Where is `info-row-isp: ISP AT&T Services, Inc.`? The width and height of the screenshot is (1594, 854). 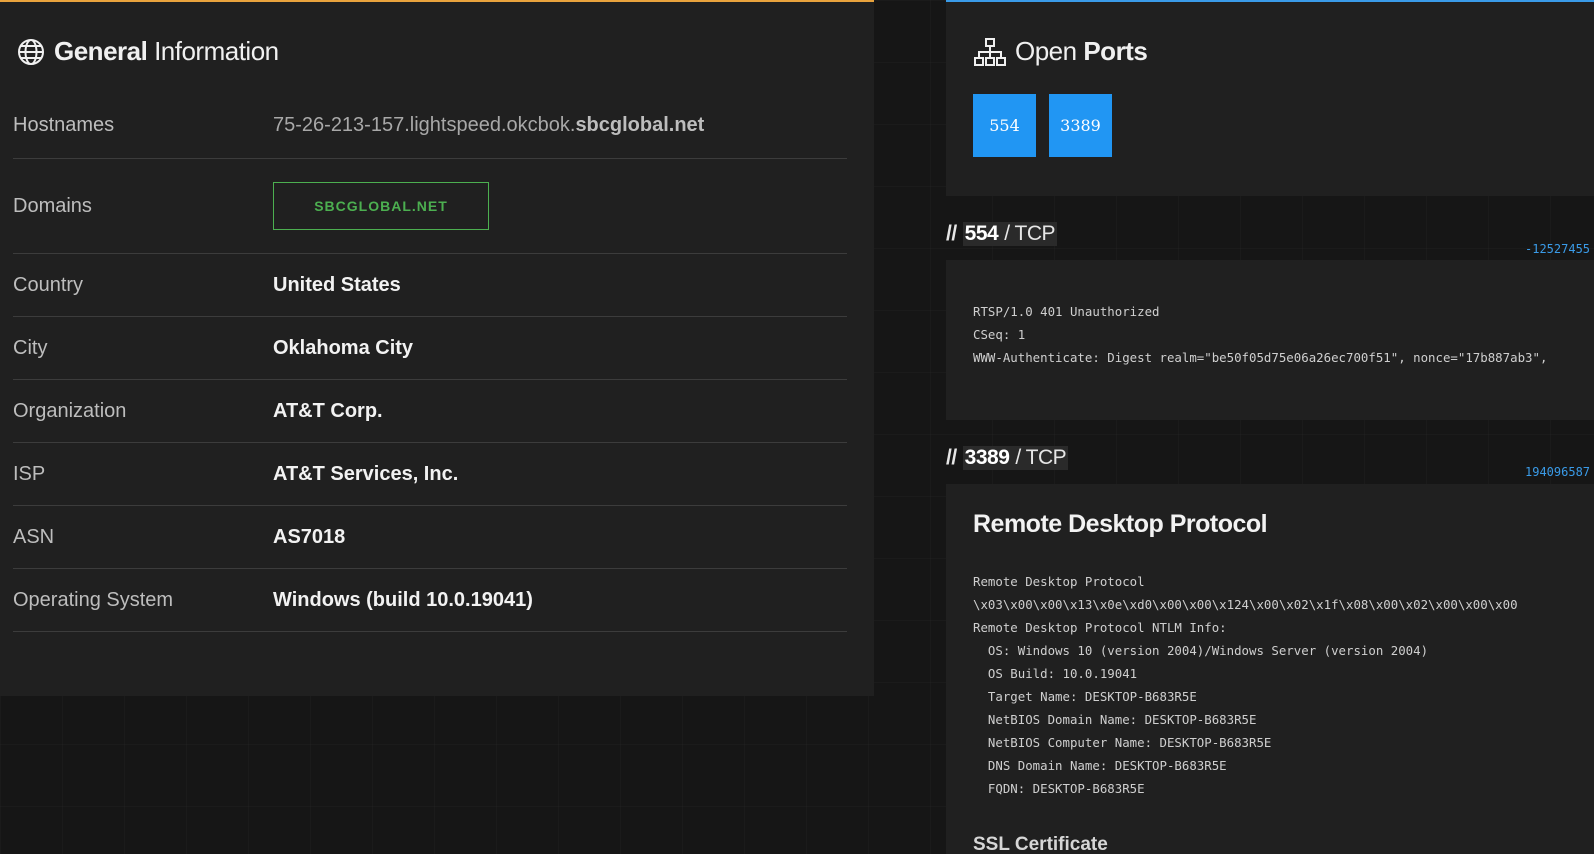
info-row-isp: ISP AT&T Services, Inc. is located at coordinates (430, 474).